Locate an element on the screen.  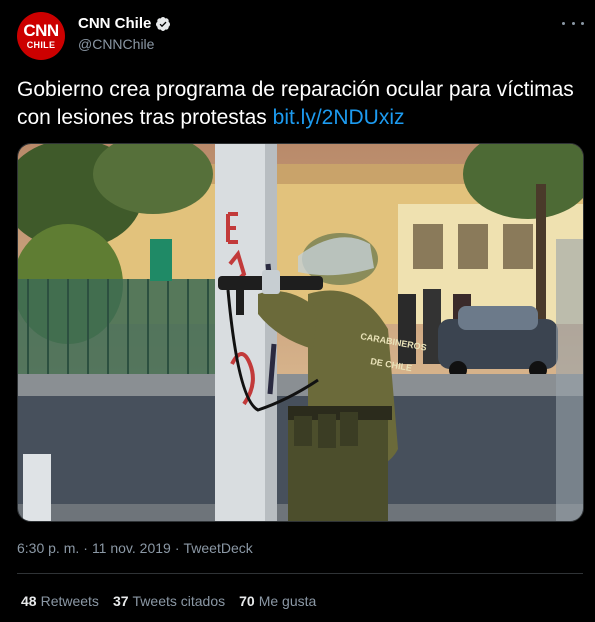
author-name: CNN Chile is located at coordinates (114, 23).